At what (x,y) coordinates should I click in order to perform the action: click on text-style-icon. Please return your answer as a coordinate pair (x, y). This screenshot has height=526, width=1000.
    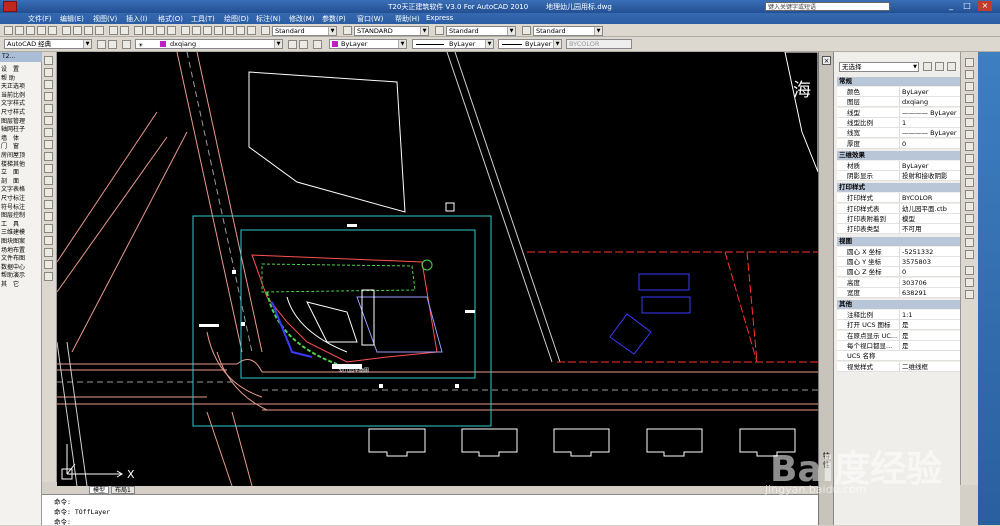
    Looking at the image, I should click on (265, 30).